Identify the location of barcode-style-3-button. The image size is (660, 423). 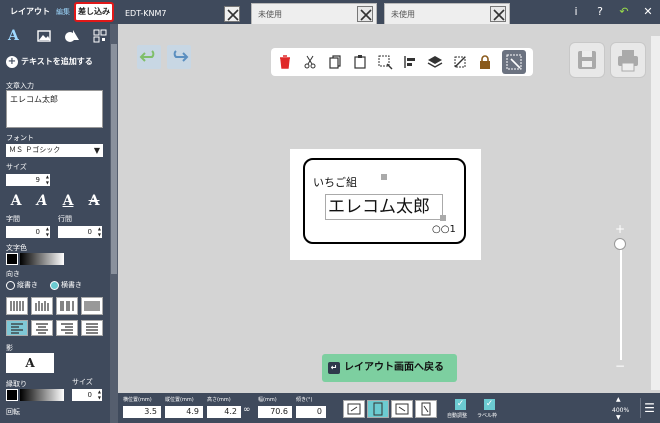
(67, 306).